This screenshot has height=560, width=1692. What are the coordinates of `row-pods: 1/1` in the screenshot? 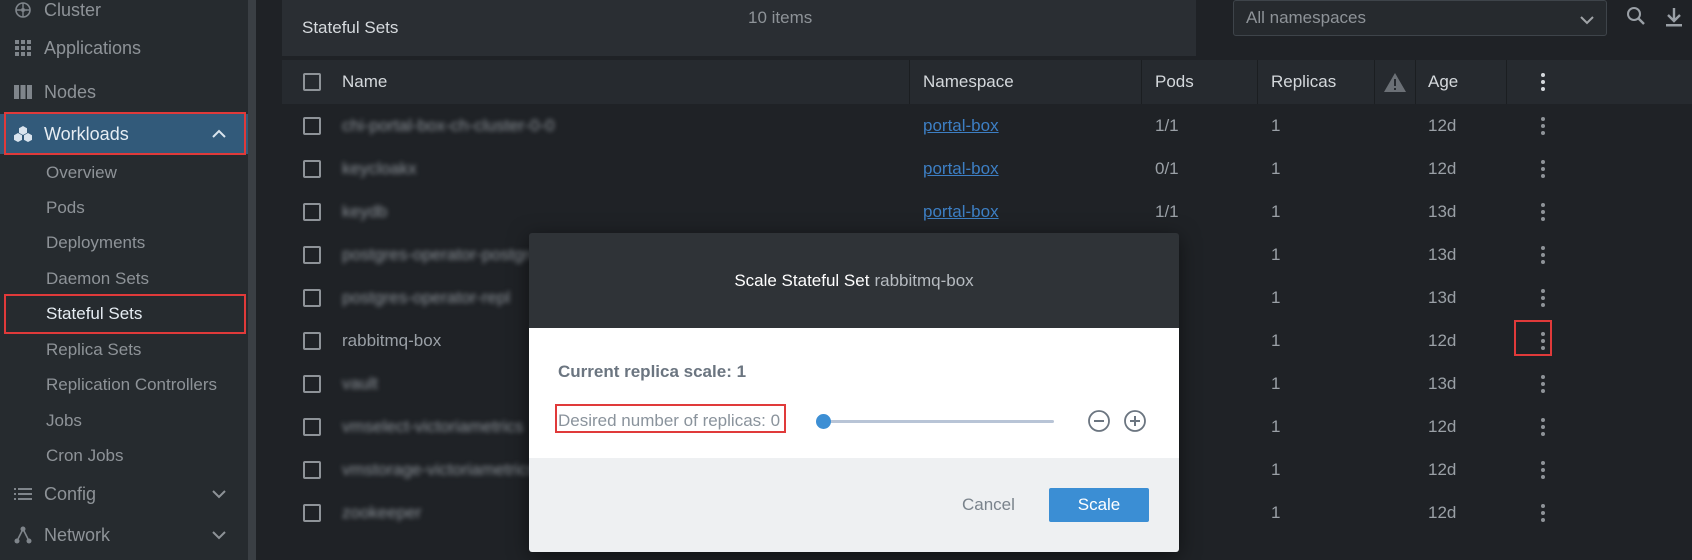 It's located at (1167, 211).